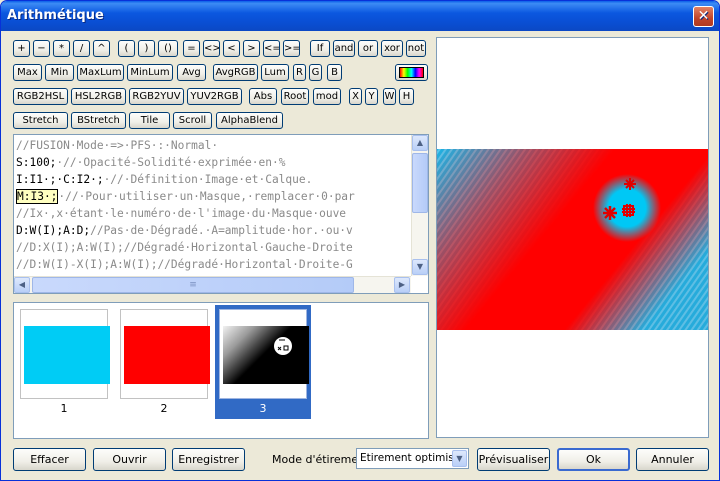 Image resolution: width=720 pixels, height=481 pixels. What do you see at coordinates (156, 96) in the screenshot?
I see `toolbar-button: RGB2YUV` at bounding box center [156, 96].